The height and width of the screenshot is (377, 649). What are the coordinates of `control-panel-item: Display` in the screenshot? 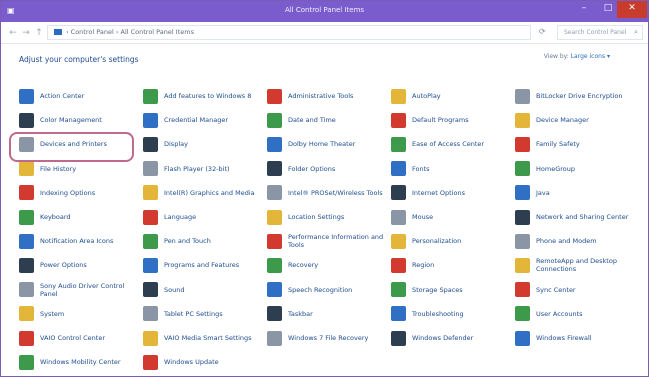 It's located at (205, 144).